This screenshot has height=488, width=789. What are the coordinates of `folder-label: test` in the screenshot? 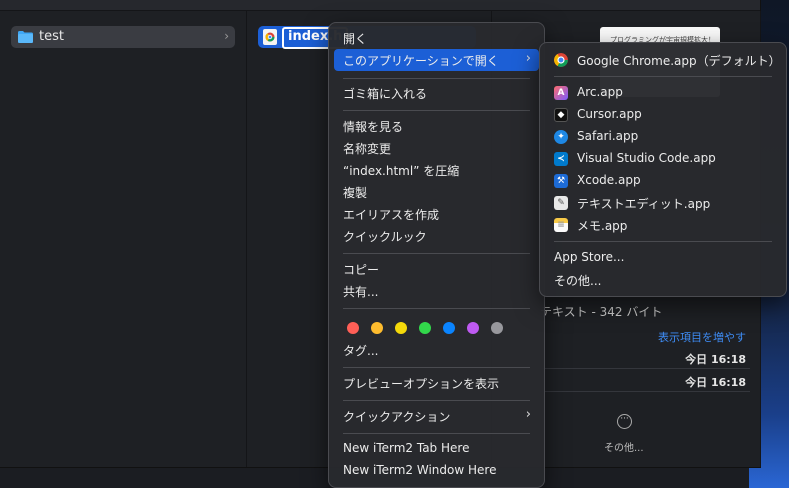 It's located at (51, 36).